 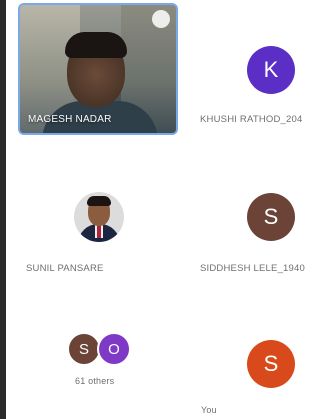 I want to click on video-person-hair, so click(x=96, y=45).